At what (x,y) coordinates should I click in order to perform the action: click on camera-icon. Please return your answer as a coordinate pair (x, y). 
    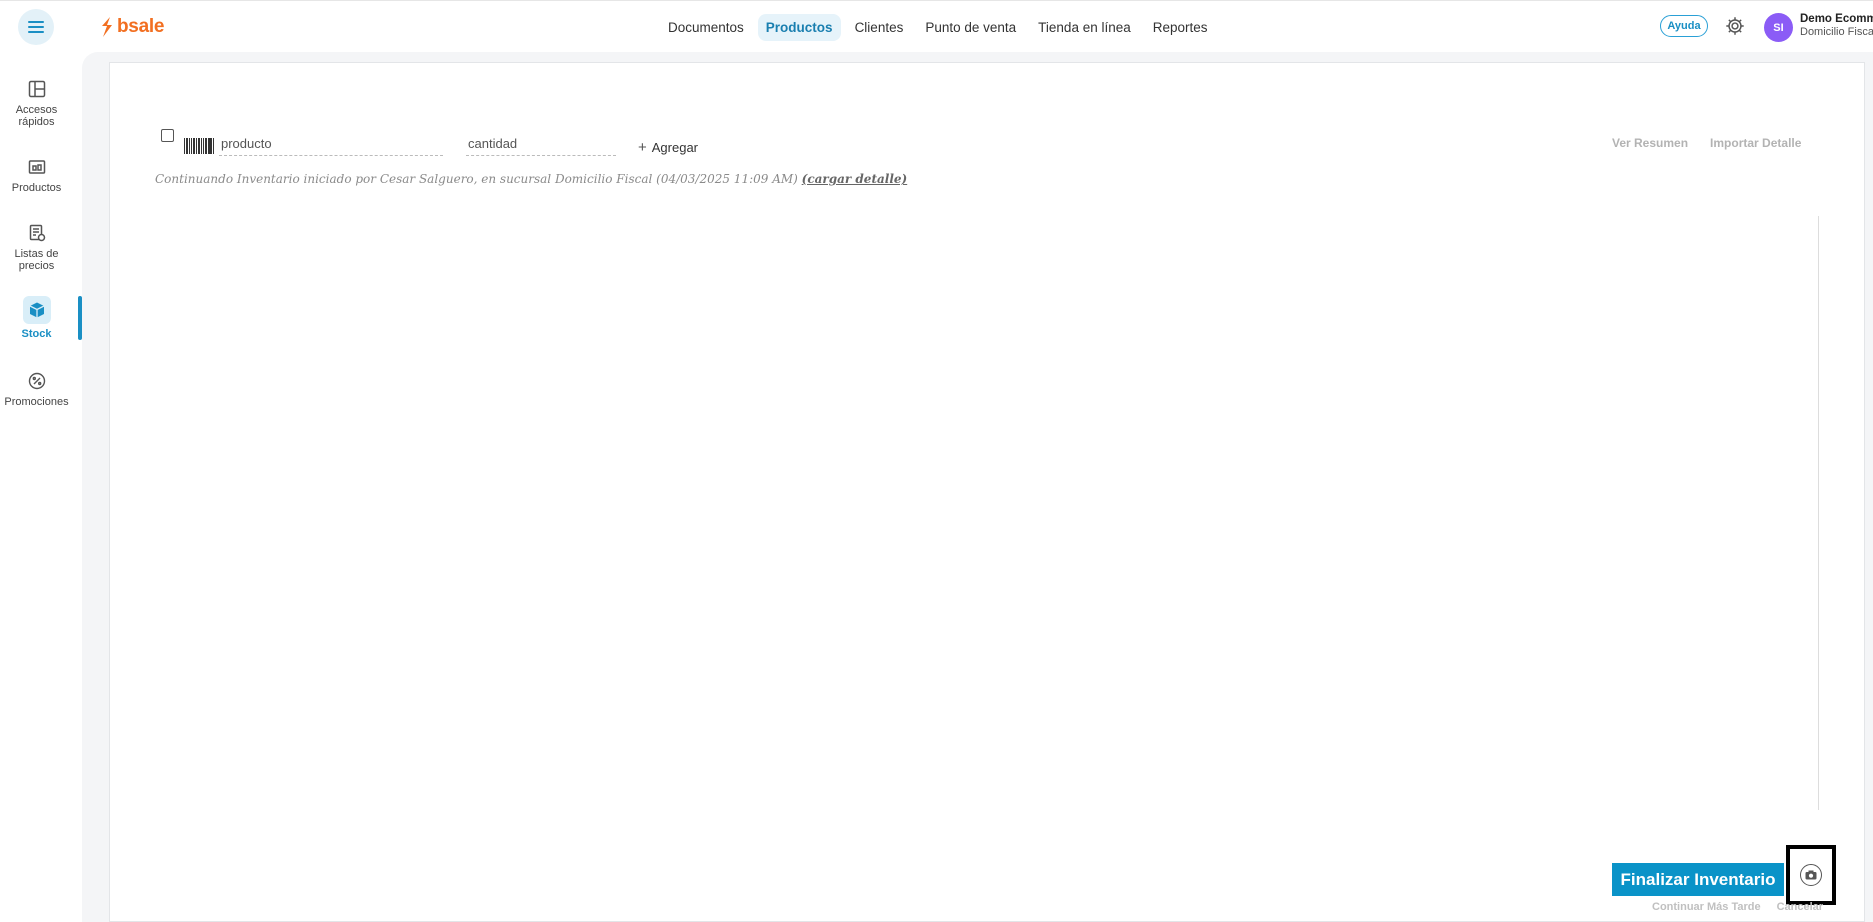
    Looking at the image, I should click on (1811, 875).